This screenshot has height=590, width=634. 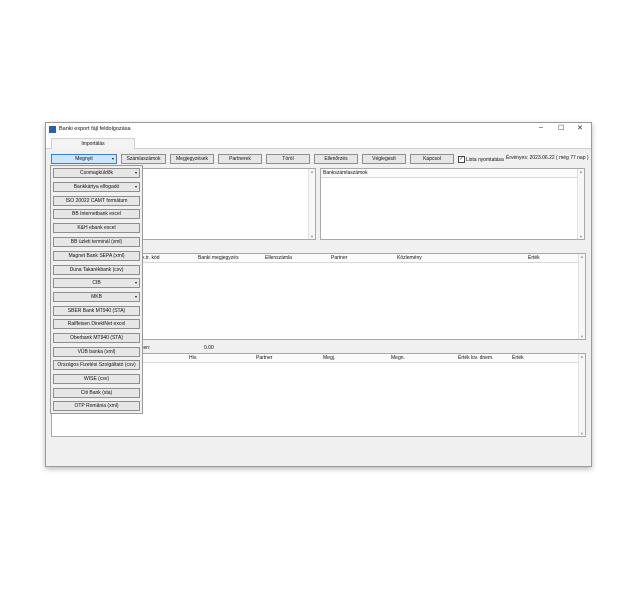 What do you see at coordinates (52, 129) in the screenshot?
I see `app-icon` at bounding box center [52, 129].